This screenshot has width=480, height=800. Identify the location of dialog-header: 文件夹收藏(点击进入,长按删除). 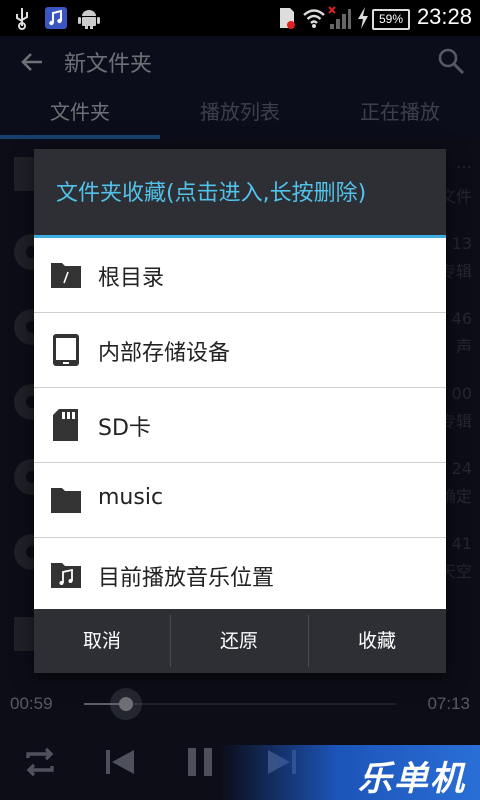
(240, 192).